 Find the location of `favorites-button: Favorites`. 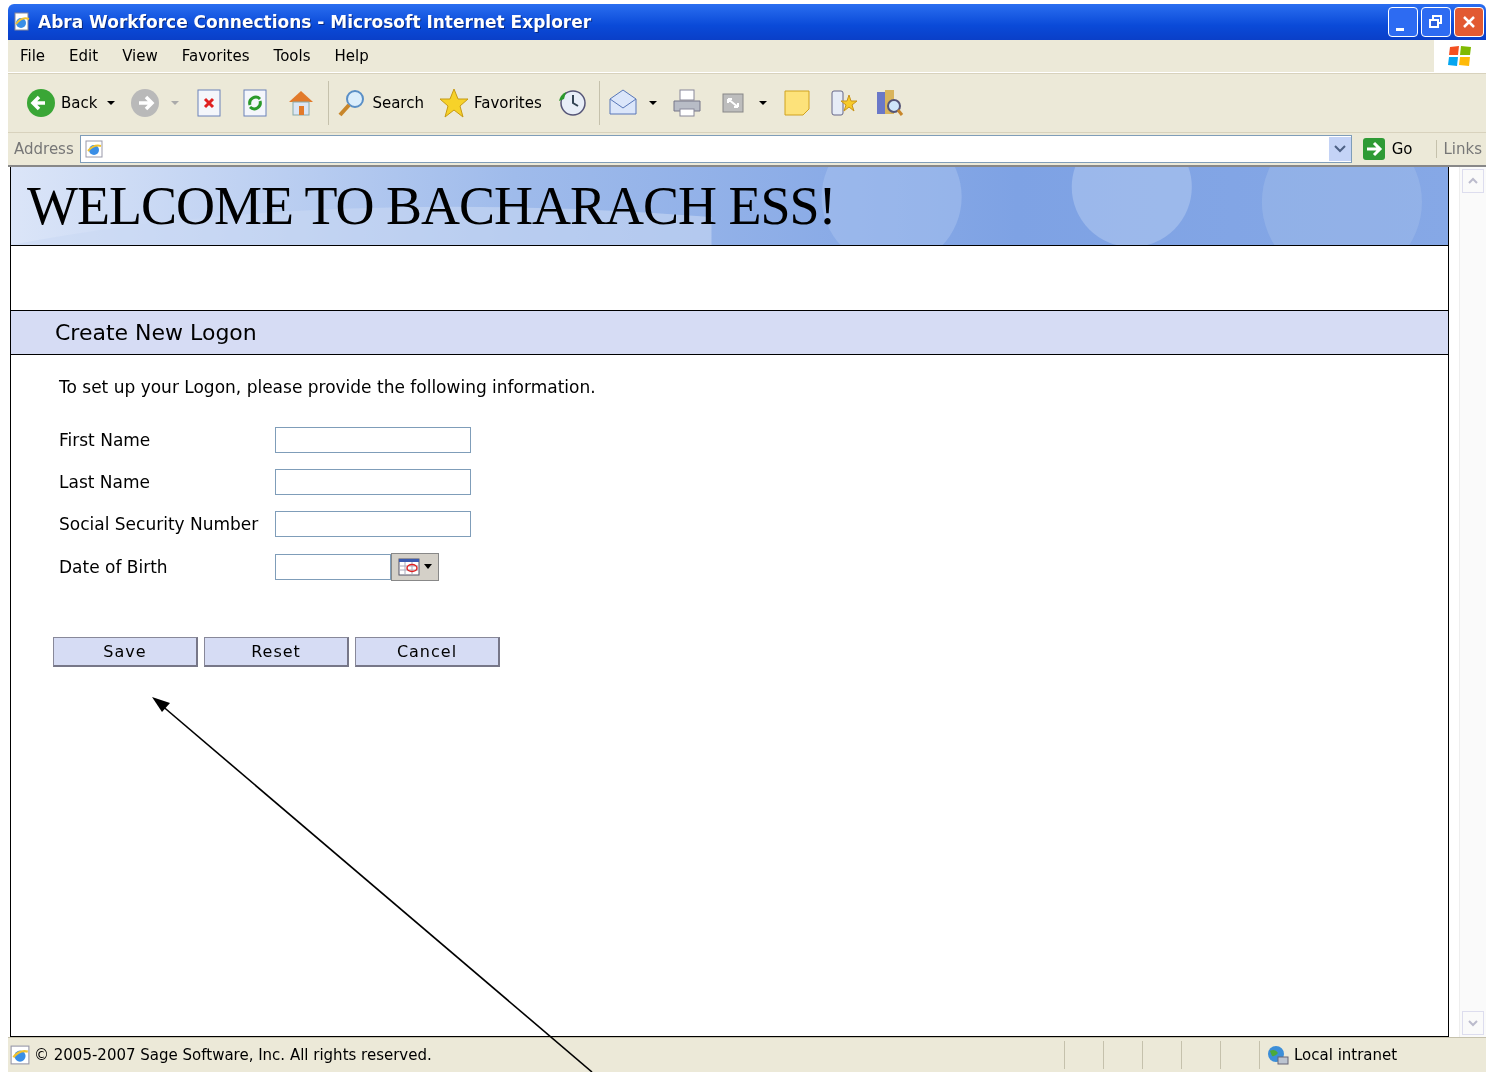

favorites-button: Favorites is located at coordinates (489, 103).